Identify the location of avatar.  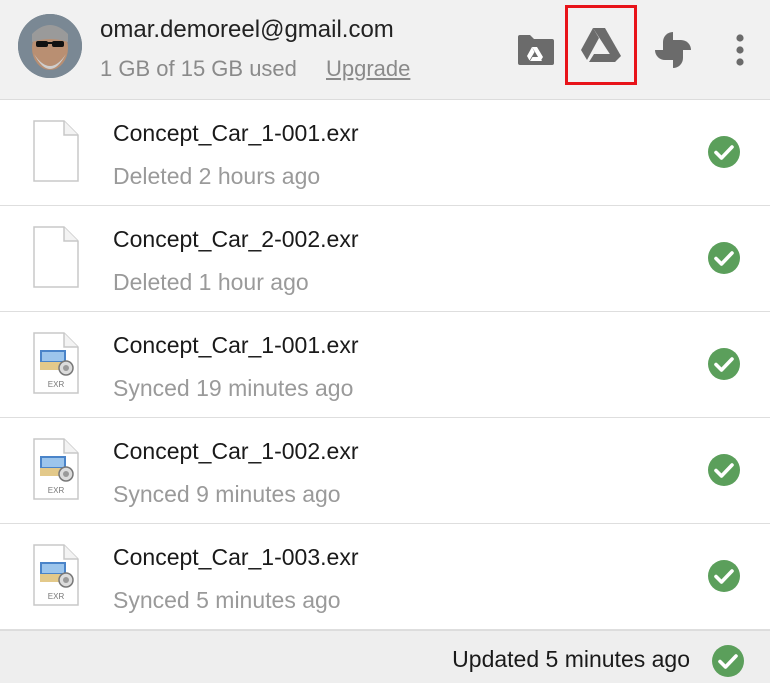
(50, 46).